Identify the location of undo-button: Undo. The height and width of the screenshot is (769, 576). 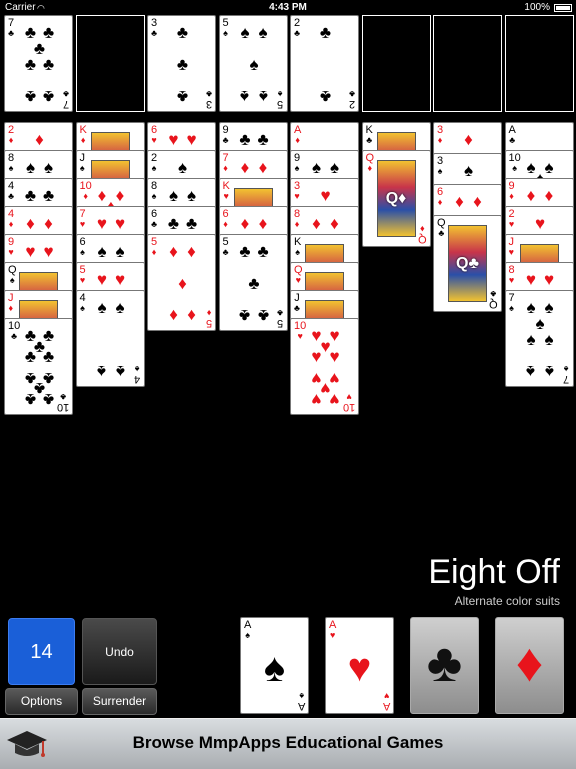
(119, 651).